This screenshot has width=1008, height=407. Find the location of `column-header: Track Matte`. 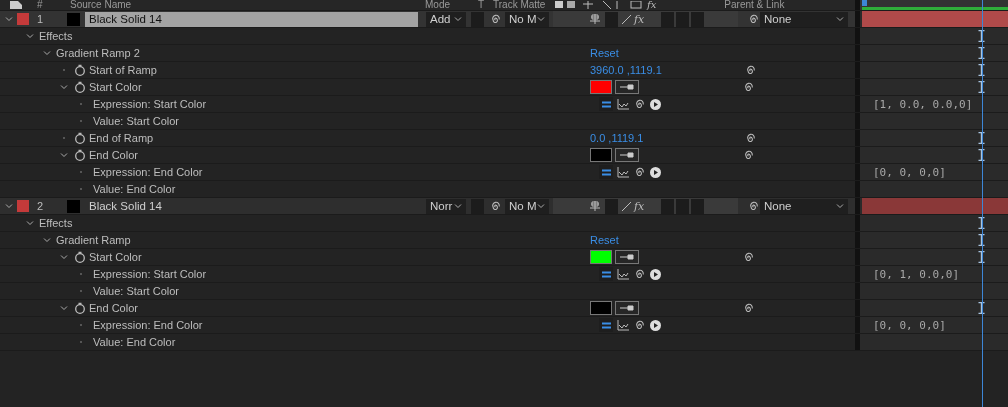

column-header: Track Matte is located at coordinates (524, 5).